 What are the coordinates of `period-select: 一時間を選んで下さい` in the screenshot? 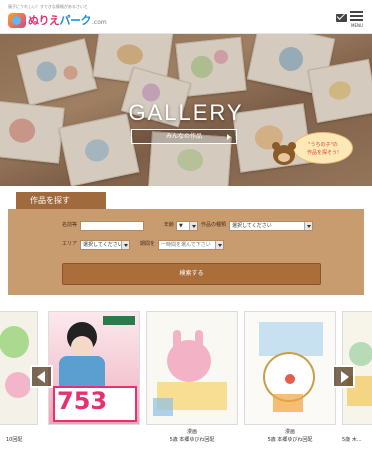 It's located at (191, 245).